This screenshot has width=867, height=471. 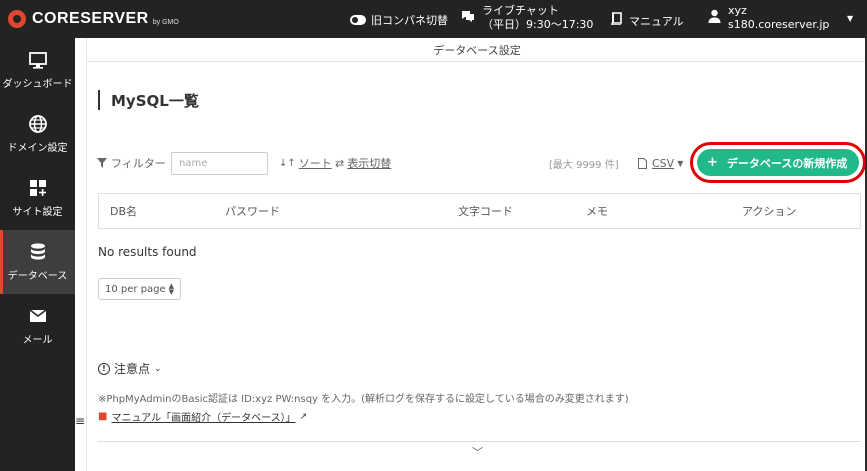 I want to click on manual-header-link: マニュアル, so click(x=647, y=20).